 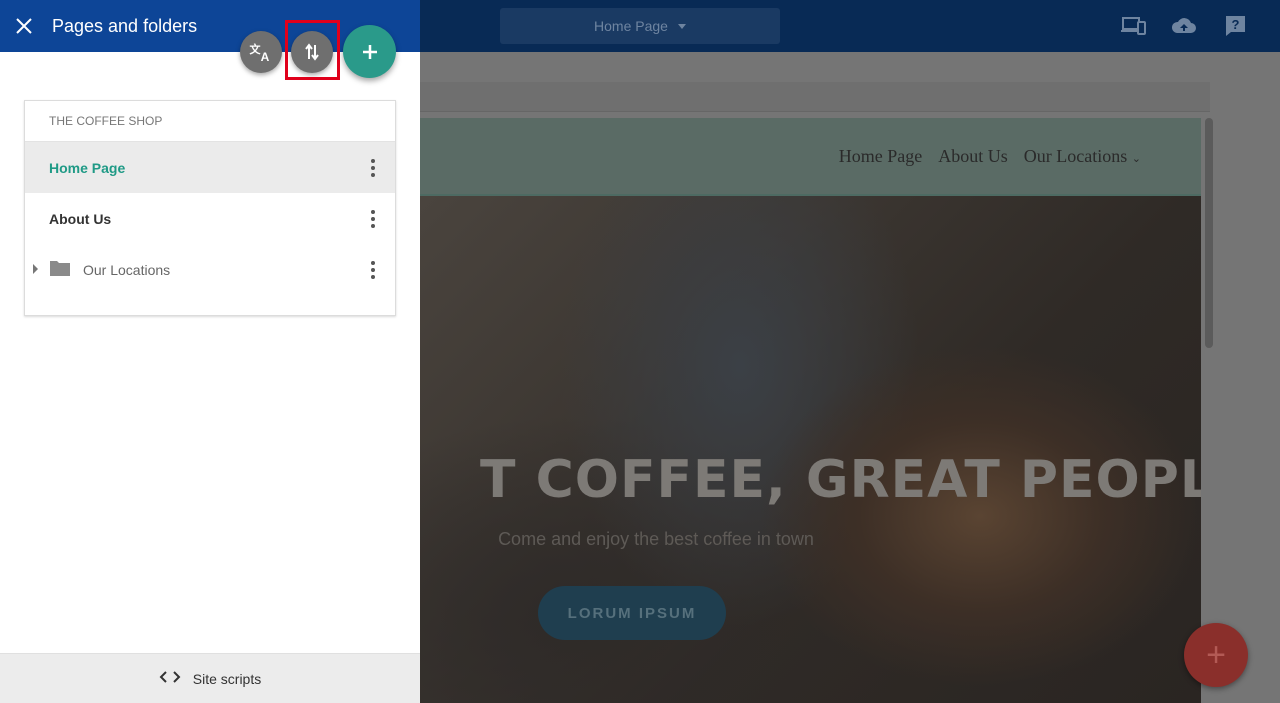 I want to click on add-page-button, so click(x=369, y=51).